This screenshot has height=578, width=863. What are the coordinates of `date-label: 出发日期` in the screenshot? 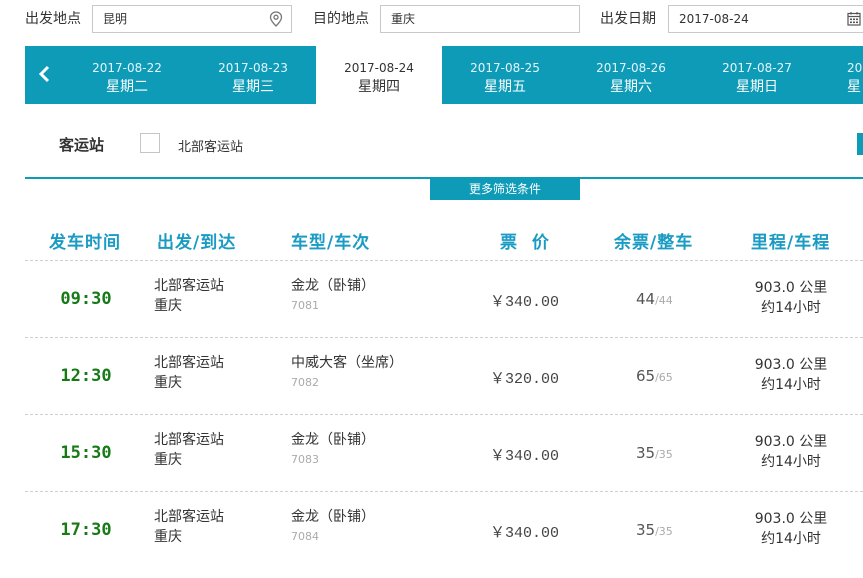 It's located at (628, 19).